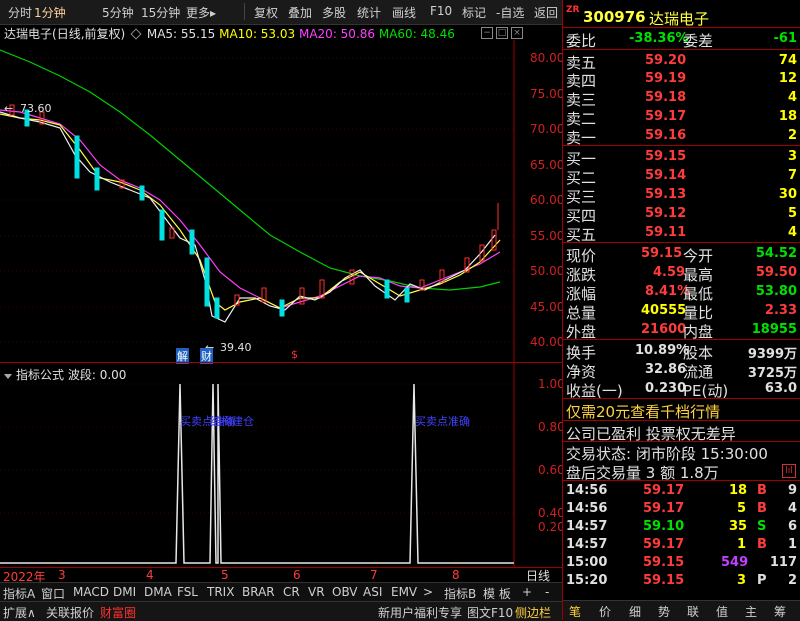  What do you see at coordinates (789, 471) in the screenshot?
I see `chart-icon: lıl` at bounding box center [789, 471].